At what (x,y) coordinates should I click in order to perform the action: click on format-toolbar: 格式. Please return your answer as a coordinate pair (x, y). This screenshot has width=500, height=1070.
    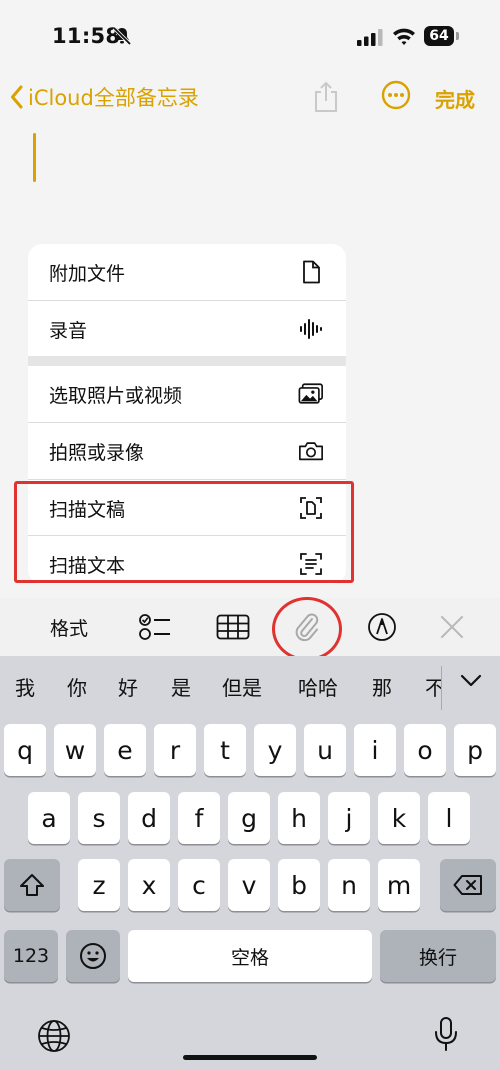
    Looking at the image, I should click on (250, 627).